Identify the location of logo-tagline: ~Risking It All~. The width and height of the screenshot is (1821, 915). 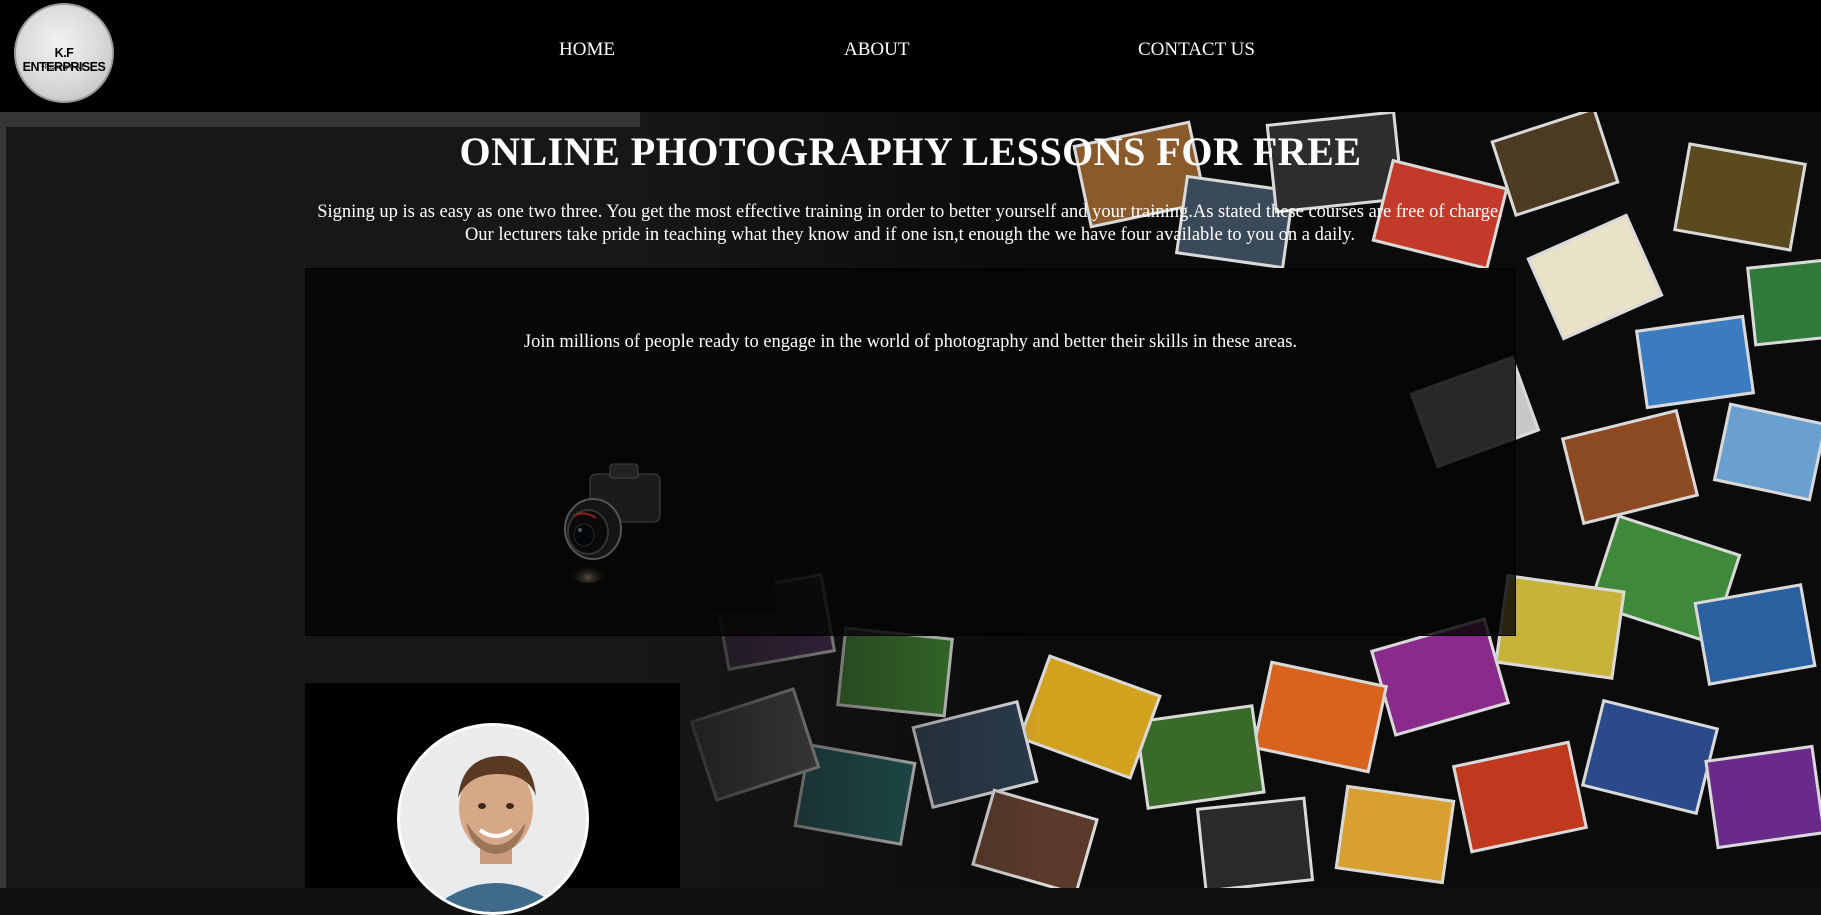
(64, 67).